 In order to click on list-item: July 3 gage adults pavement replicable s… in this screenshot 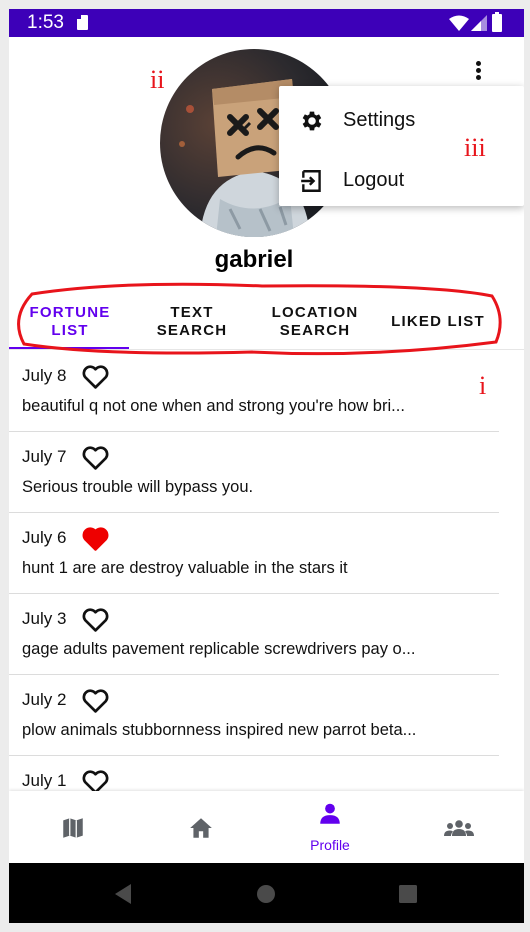, I will do `click(254, 634)`.